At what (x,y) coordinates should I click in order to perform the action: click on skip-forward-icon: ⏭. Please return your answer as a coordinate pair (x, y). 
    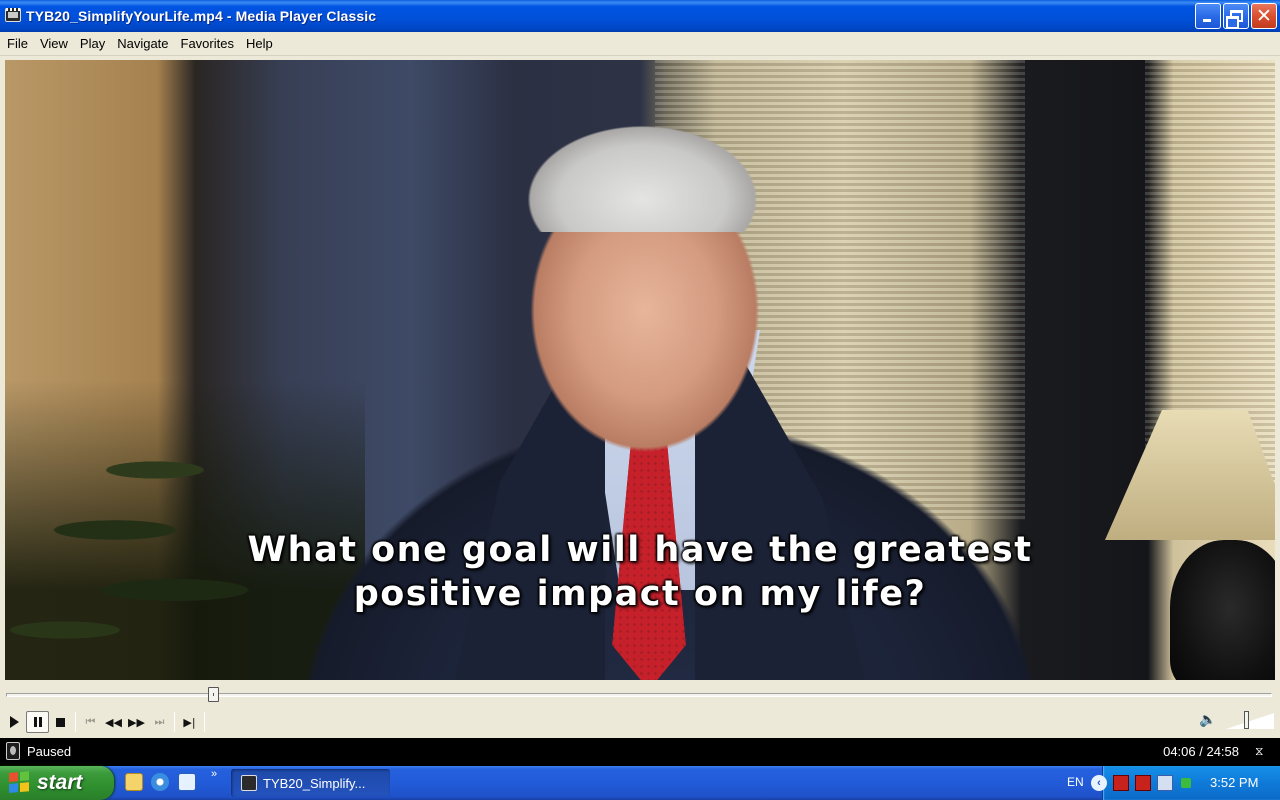
    Looking at the image, I should click on (159, 721).